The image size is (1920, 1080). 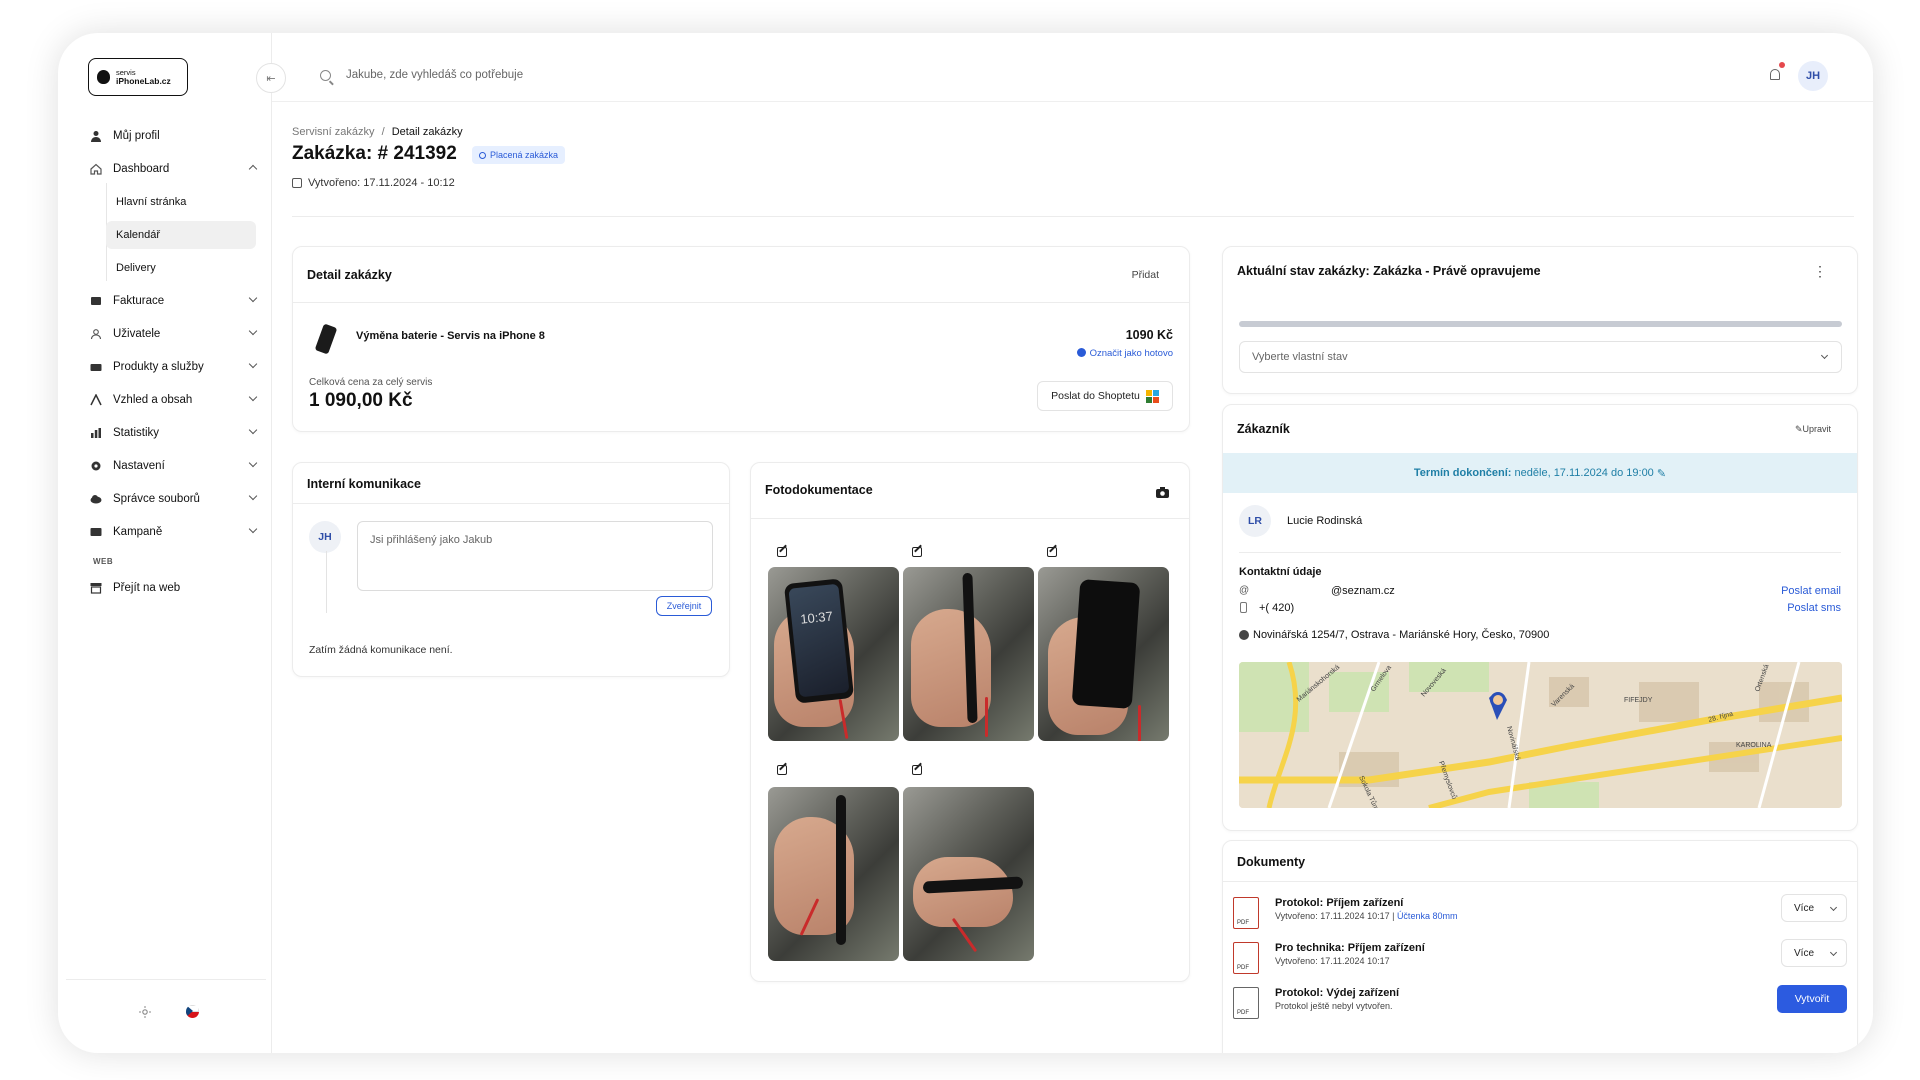 I want to click on add-button: Přidat, so click(x=1145, y=275).